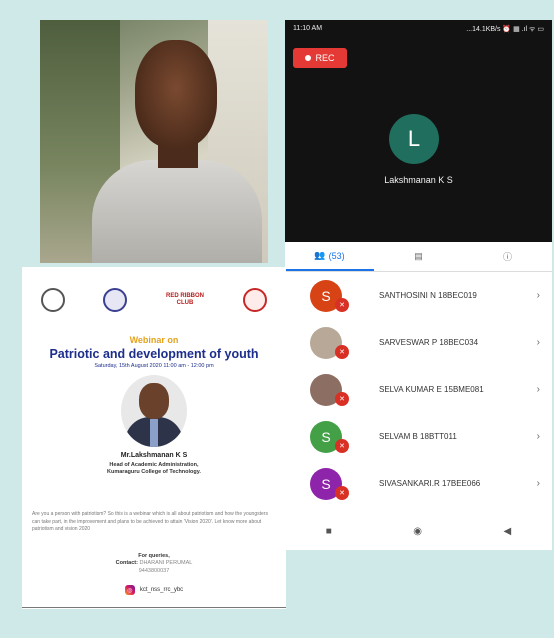  I want to click on tab-chat: ▤, so click(418, 256).